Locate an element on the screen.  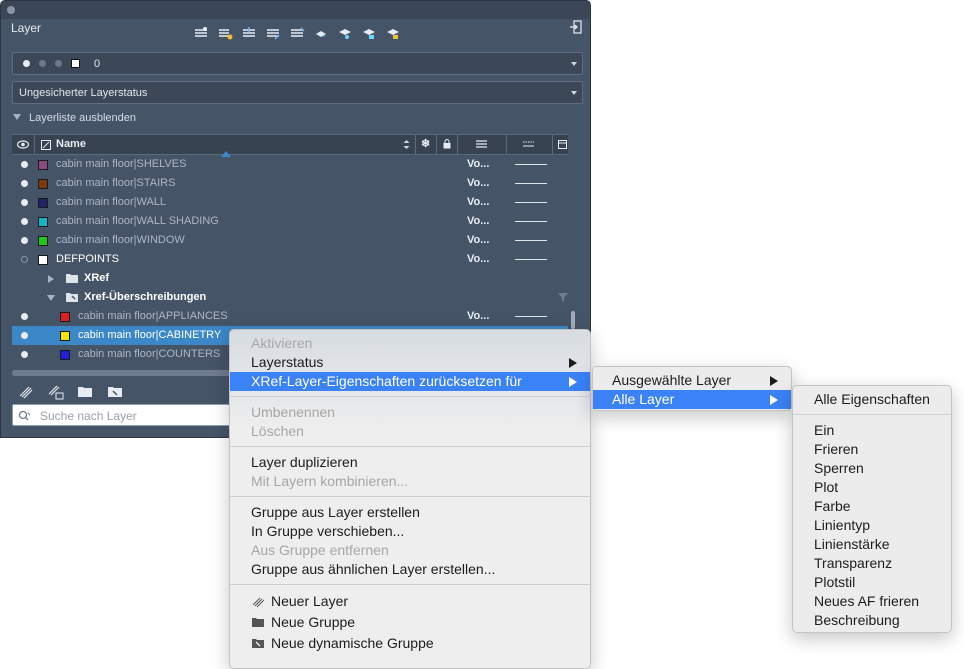
column-visibility is located at coordinates (23, 144).